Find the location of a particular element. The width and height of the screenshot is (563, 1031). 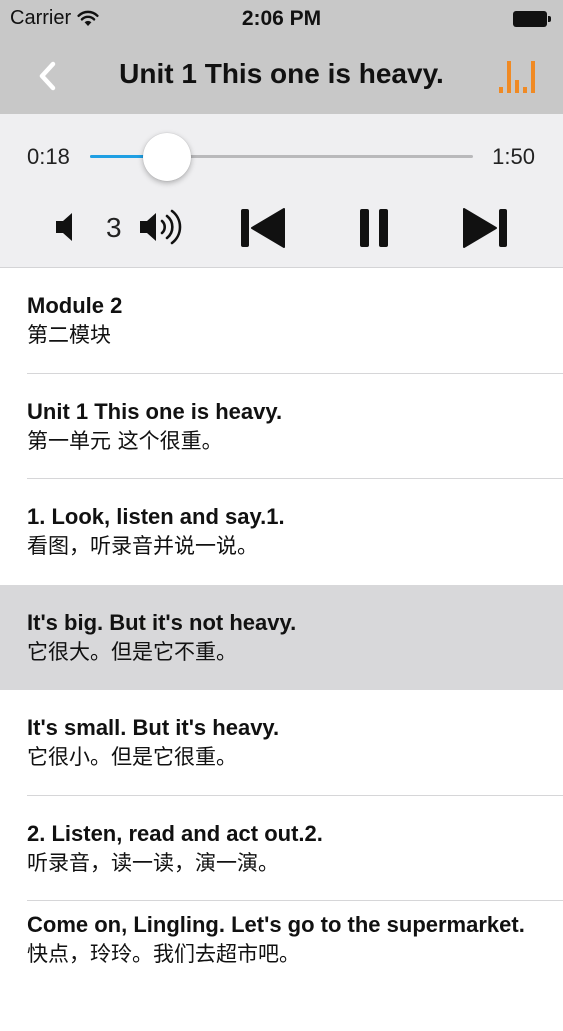

list-item: Unit 1 This one is heavy. 第一单元 这个很重。 is located at coordinates (281, 426).